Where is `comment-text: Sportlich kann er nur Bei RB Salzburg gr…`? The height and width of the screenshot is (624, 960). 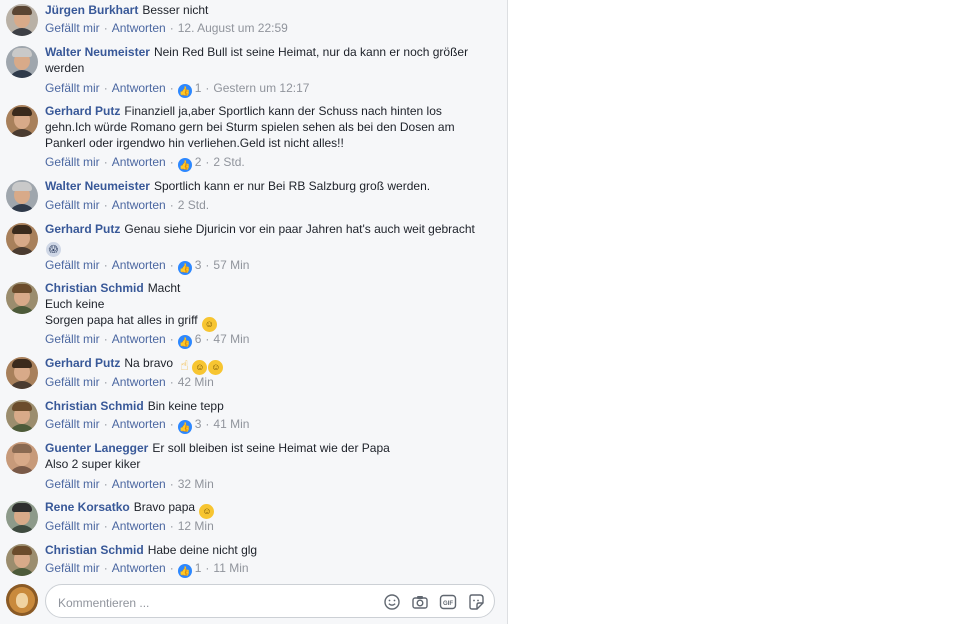
comment-text: Sportlich kann er nur Bei RB Salzburg gr… is located at coordinates (292, 186).